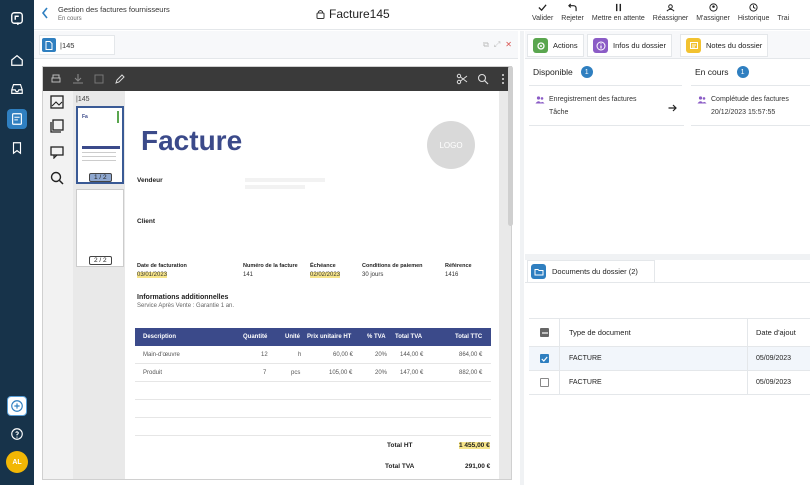 The width and height of the screenshot is (810, 485). I want to click on select-all-checkbox, so click(544, 332).